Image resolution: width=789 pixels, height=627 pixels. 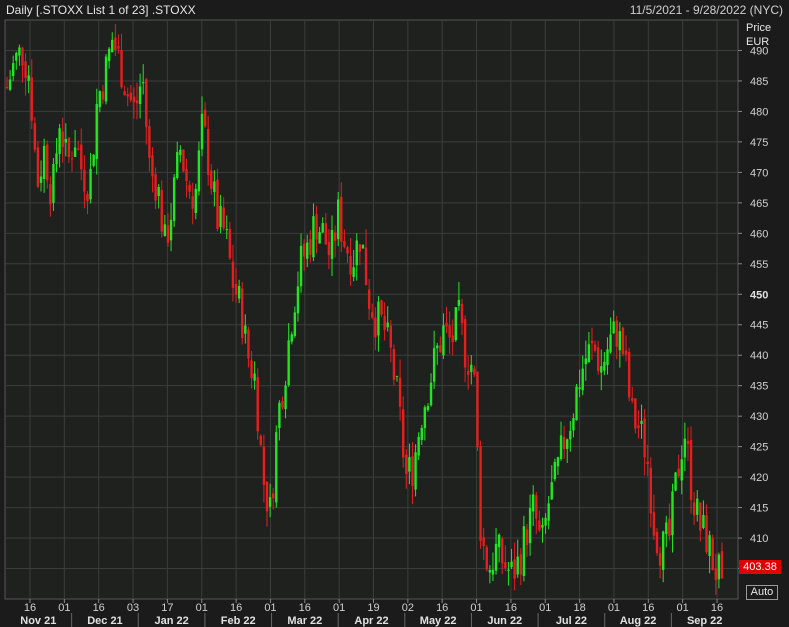 What do you see at coordinates (759, 295) in the screenshot?
I see `y-tick-label: 450` at bounding box center [759, 295].